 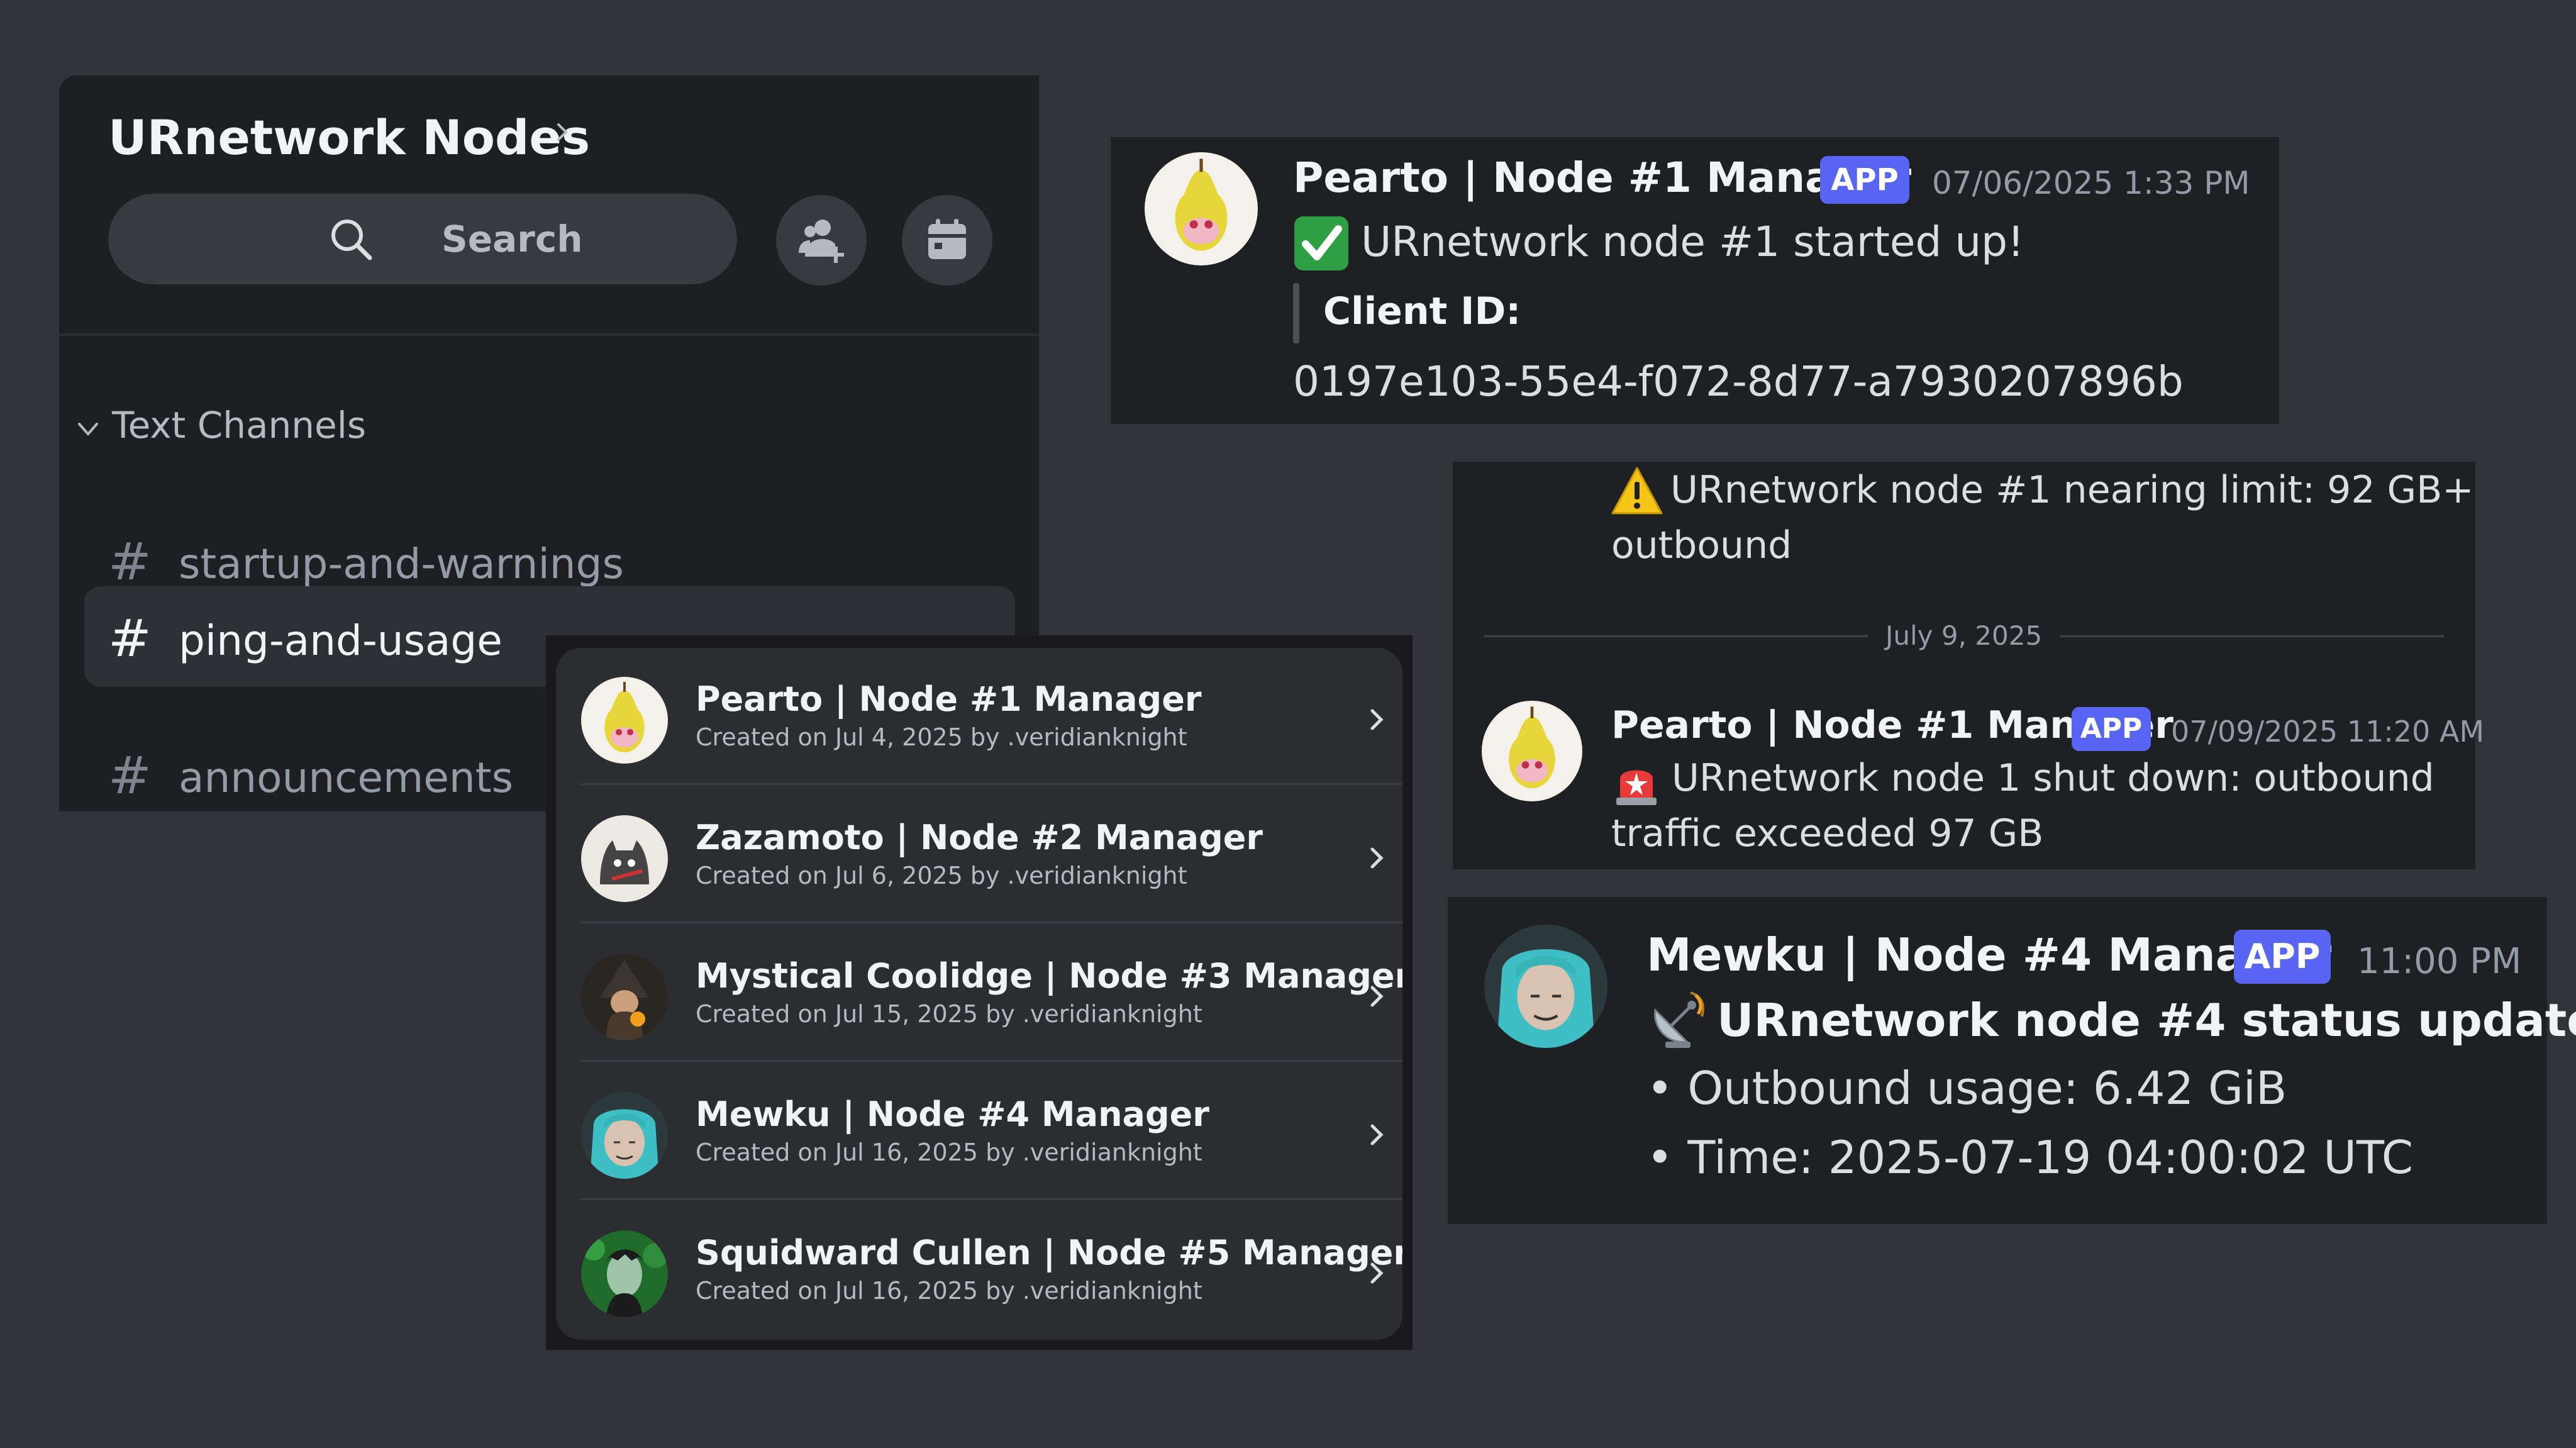 What do you see at coordinates (952, 1114) in the screenshot?
I see `app-name: Mewku | Node #4 Manager` at bounding box center [952, 1114].